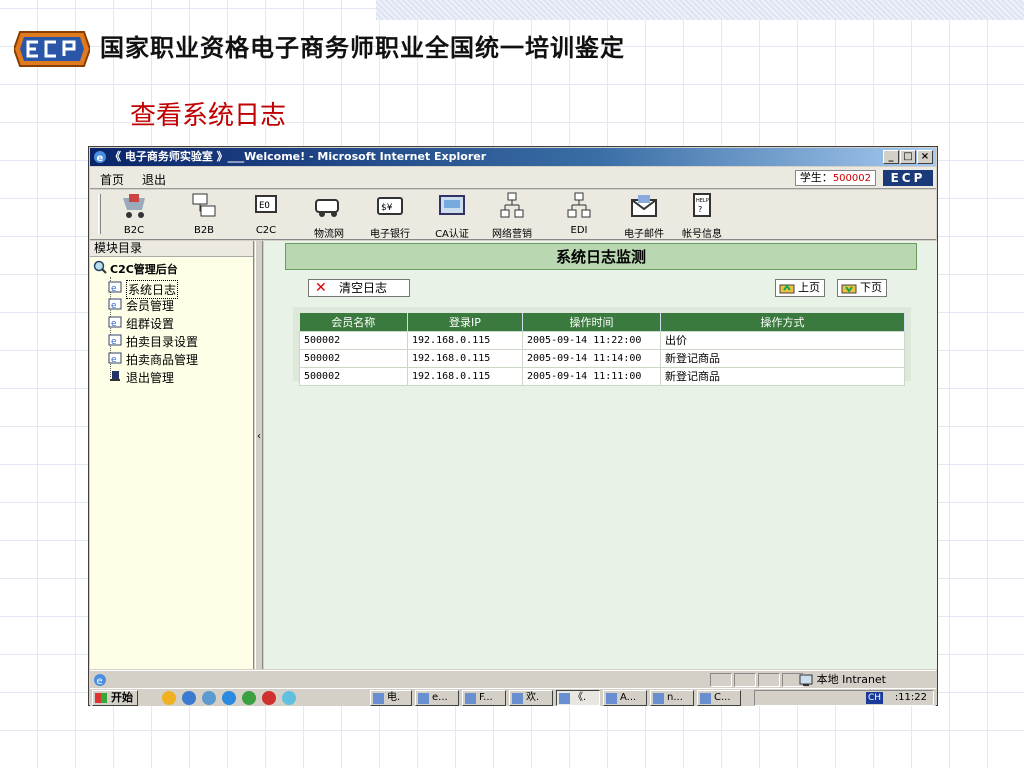 This screenshot has height=768, width=1024. I want to click on menu-logout: 退出, so click(154, 179).